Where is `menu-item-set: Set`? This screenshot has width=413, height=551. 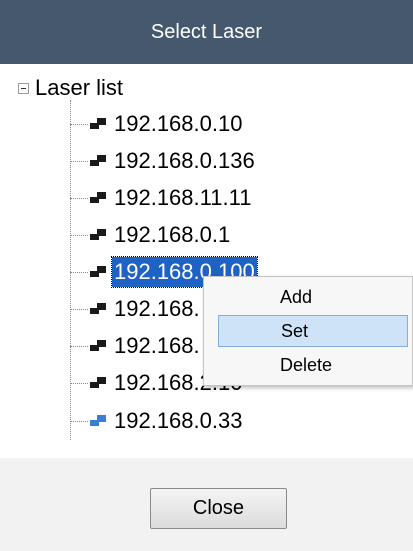
menu-item-set: Set is located at coordinates (313, 331).